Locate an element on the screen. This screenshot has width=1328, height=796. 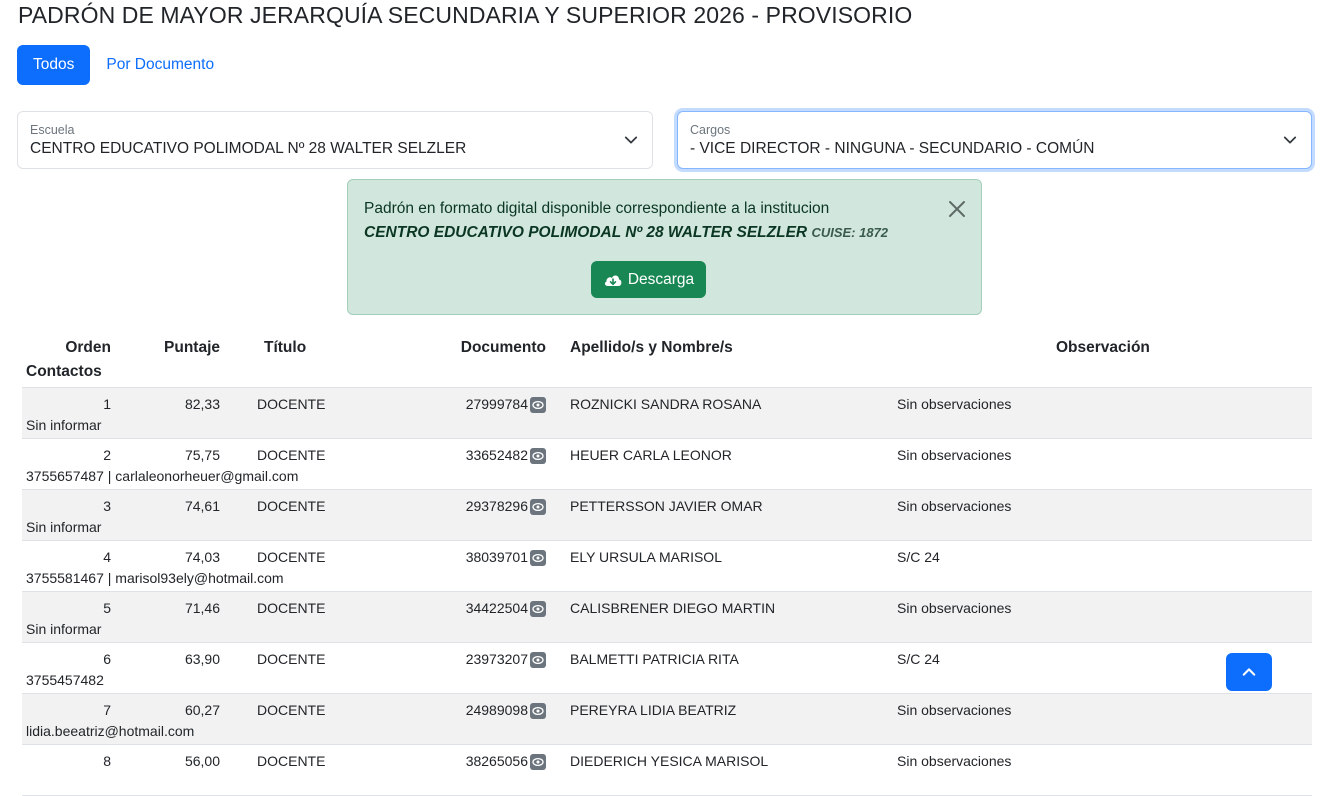
cell-nombre: ELY URSULA MARISOL is located at coordinates (646, 557).